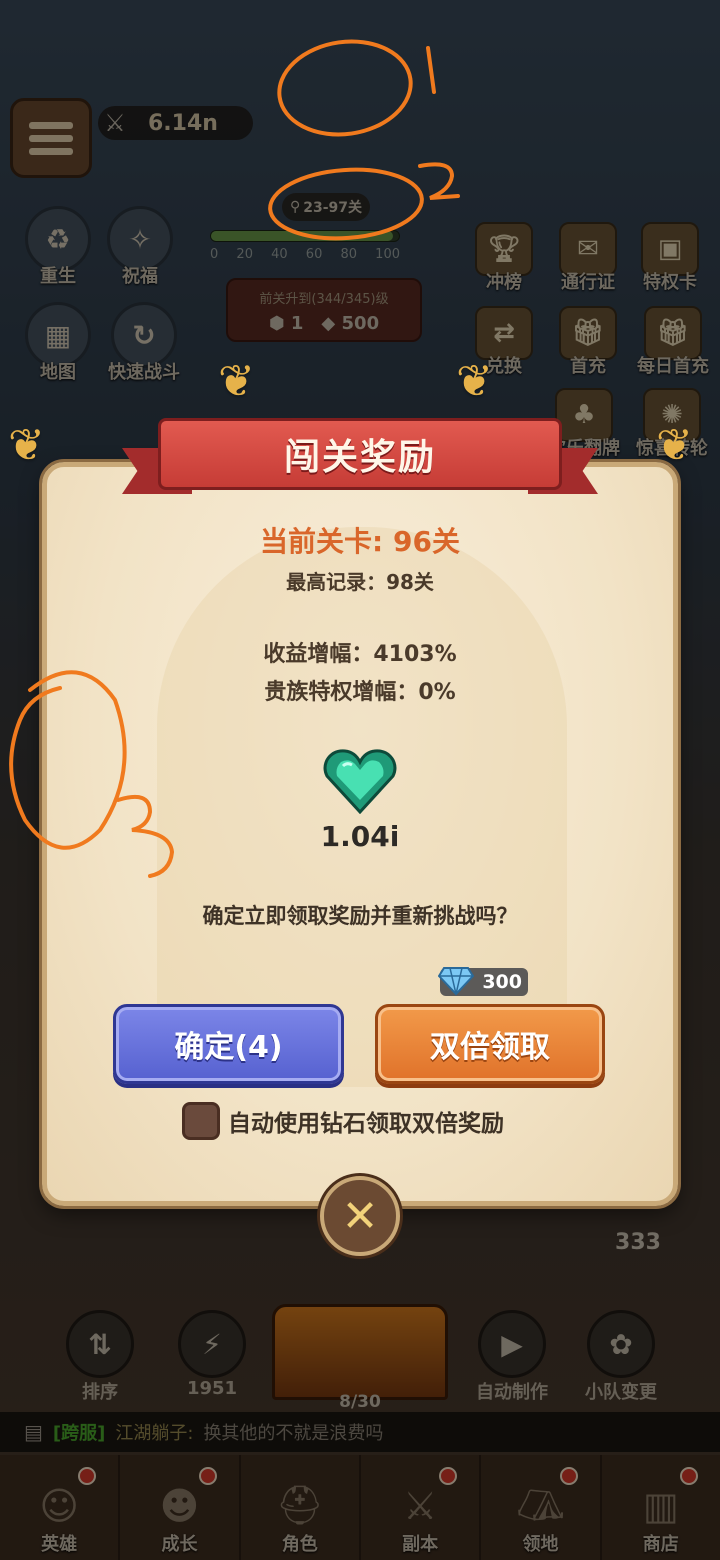 This screenshot has height=1560, width=720. I want to click on reward-amount: 1.04i, so click(360, 836).